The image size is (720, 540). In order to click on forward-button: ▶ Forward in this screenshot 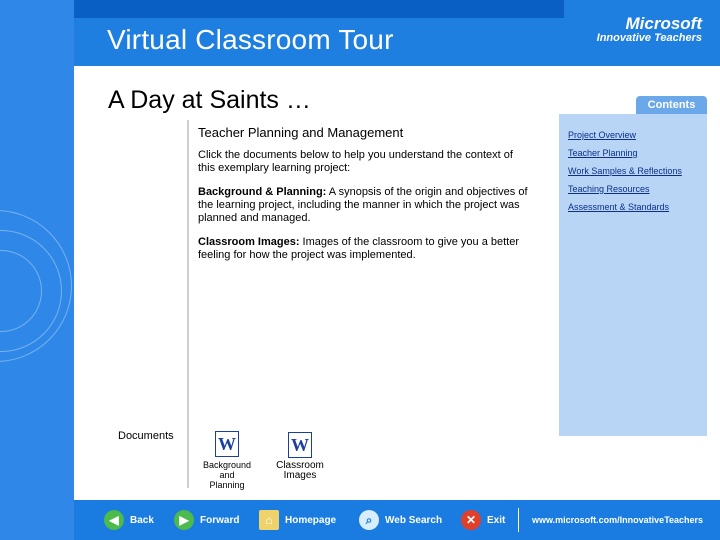, I will do `click(206, 520)`.